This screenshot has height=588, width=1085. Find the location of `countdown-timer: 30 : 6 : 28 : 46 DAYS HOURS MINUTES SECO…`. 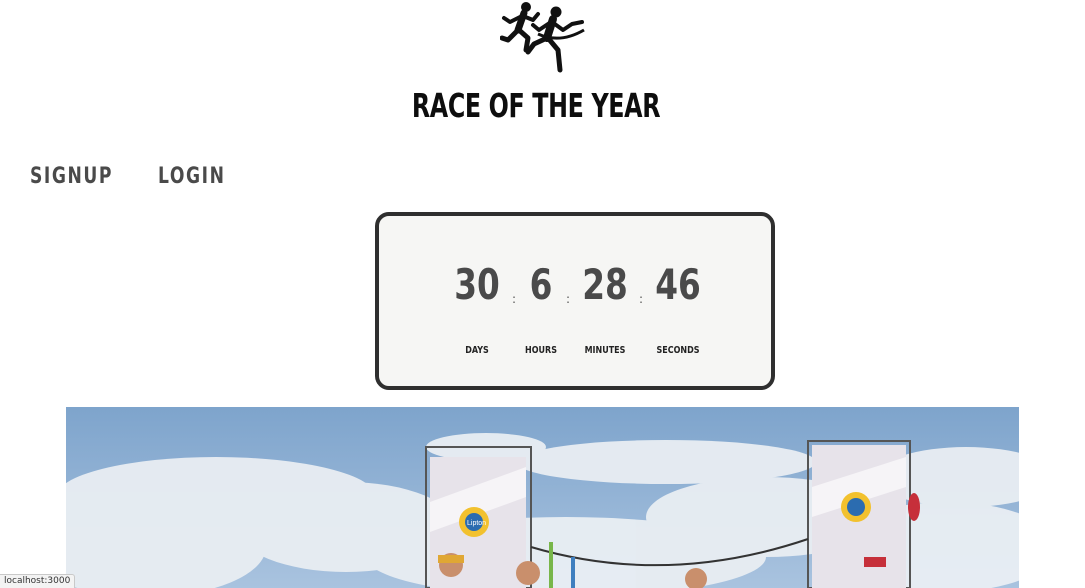

countdown-timer: 30 : 6 : 28 : 46 DAYS HOURS MINUTES SECO… is located at coordinates (575, 301).